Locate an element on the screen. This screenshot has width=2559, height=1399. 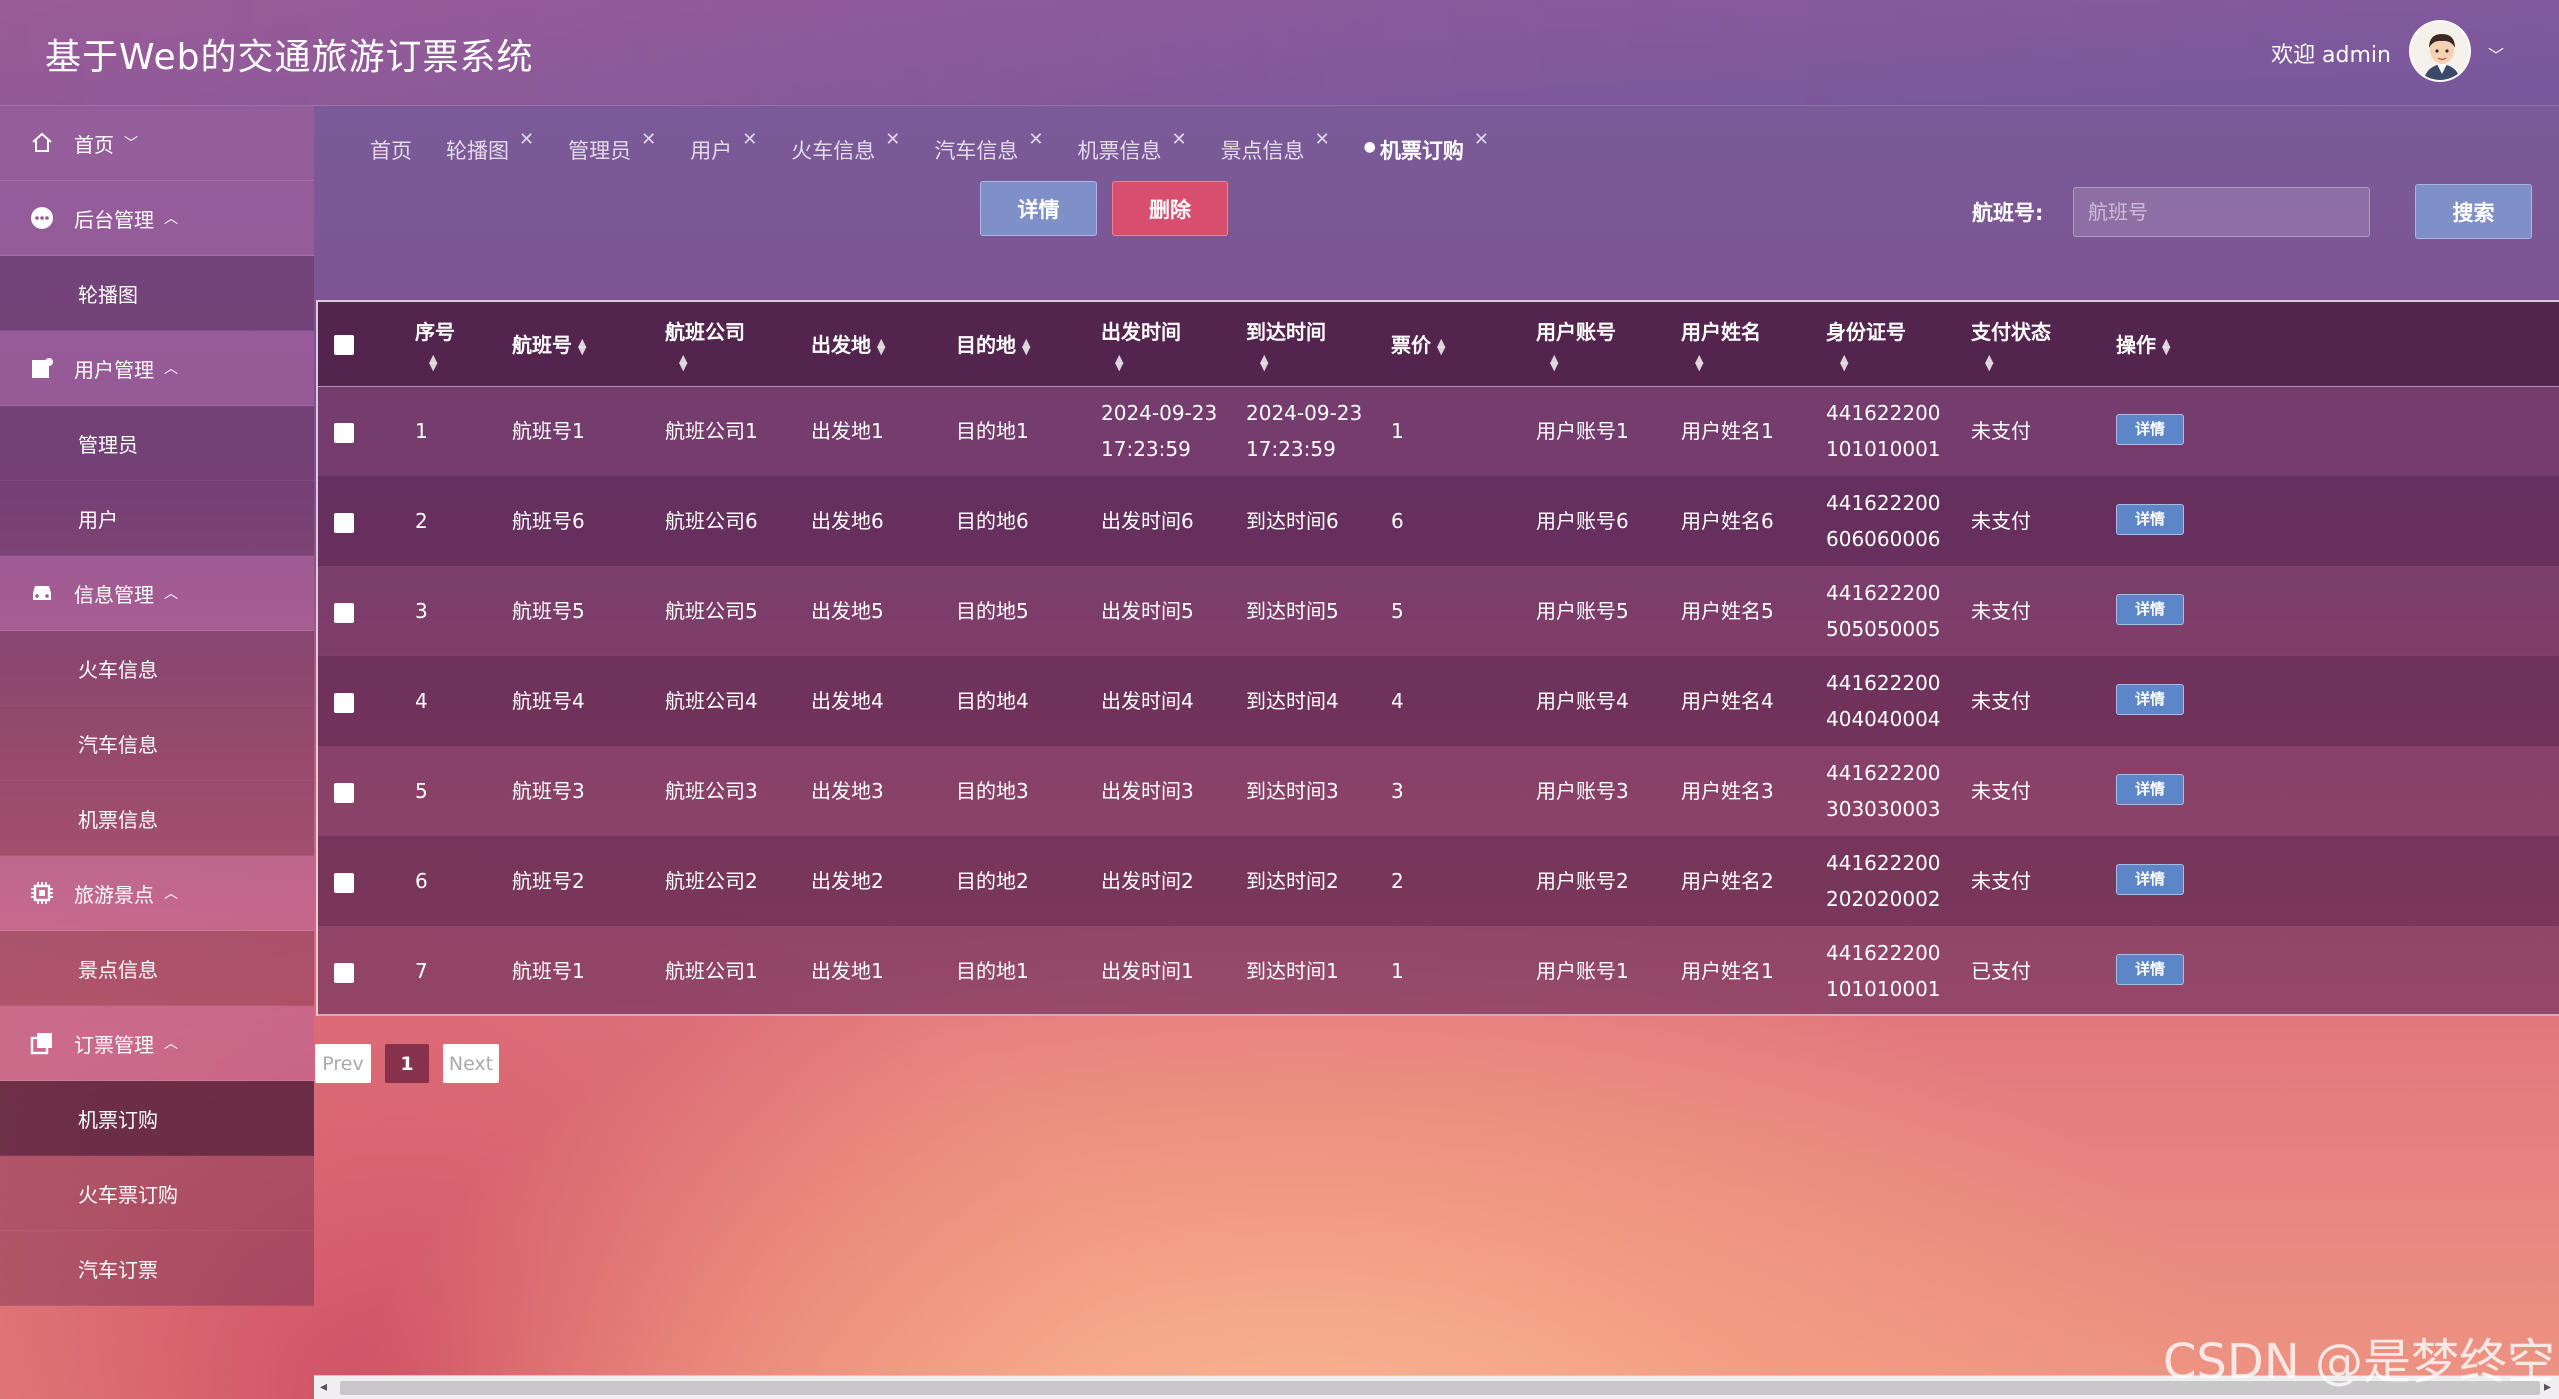
sidebar-group-label: 用户管理 is located at coordinates (114, 369).